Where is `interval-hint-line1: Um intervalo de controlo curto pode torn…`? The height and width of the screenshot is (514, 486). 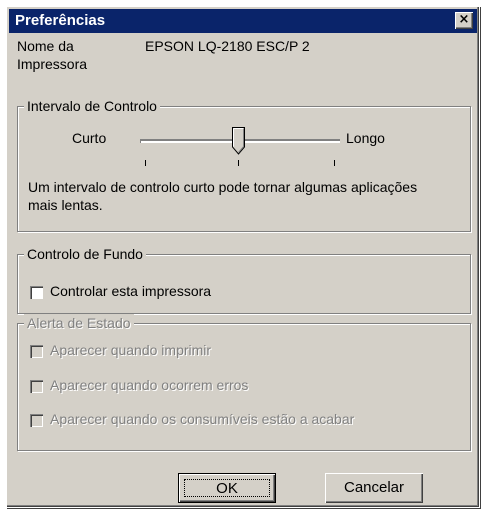
interval-hint-line1: Um intervalo de controlo curto pode torn… is located at coordinates (223, 187).